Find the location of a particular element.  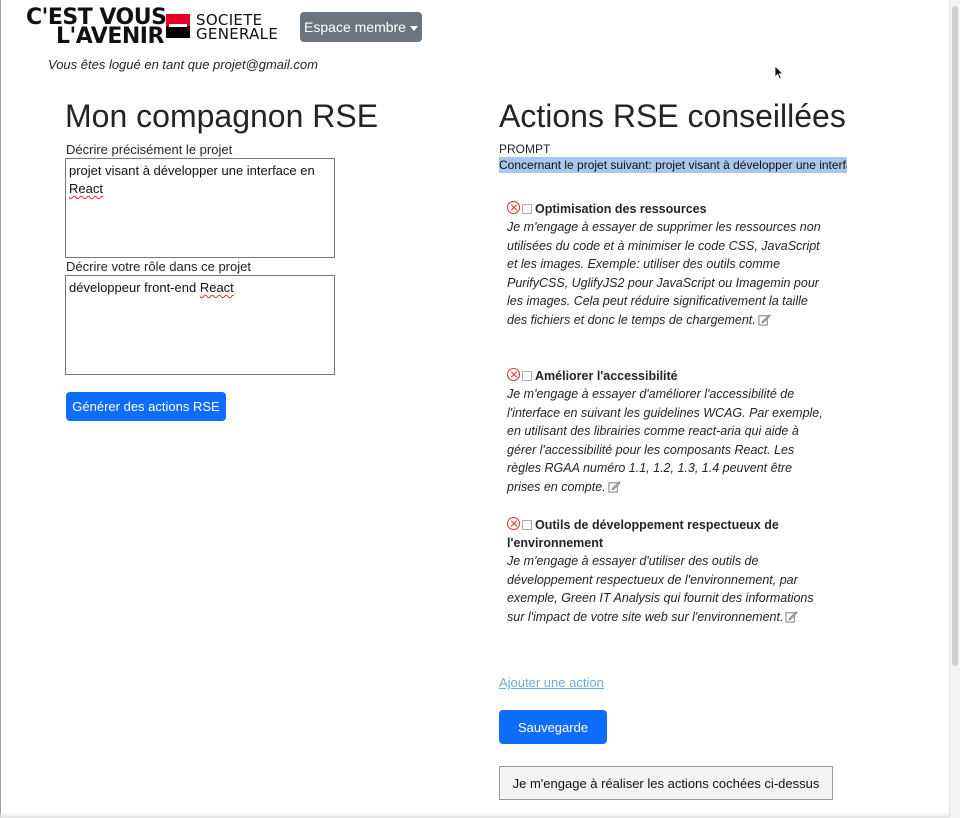

societe-generale-logo-icon is located at coordinates (178, 26).